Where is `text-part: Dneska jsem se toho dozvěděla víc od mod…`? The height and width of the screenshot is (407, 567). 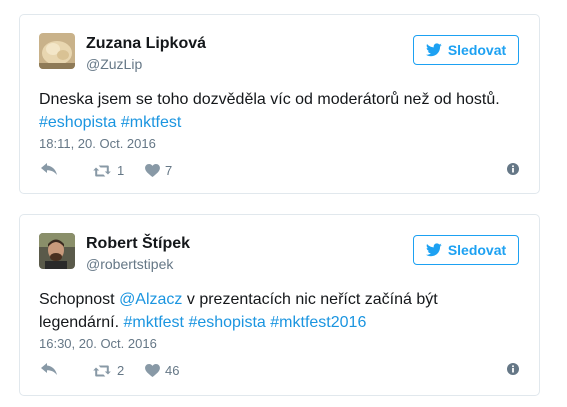 text-part: Dneska jsem se toho dozvěděla víc od mod… is located at coordinates (269, 99).